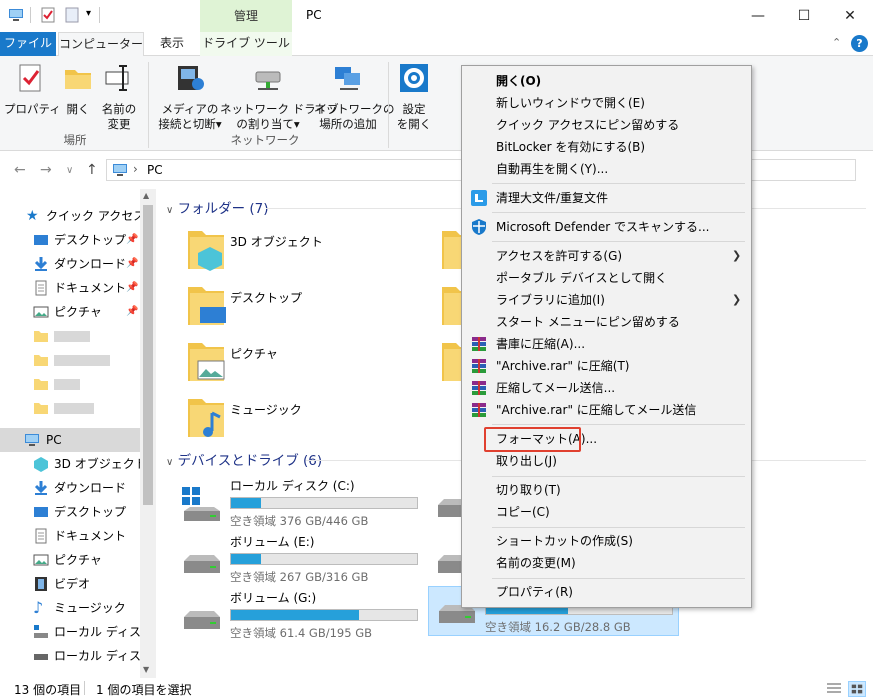  What do you see at coordinates (850, 16) in the screenshot?
I see `close-button: ✕` at bounding box center [850, 16].